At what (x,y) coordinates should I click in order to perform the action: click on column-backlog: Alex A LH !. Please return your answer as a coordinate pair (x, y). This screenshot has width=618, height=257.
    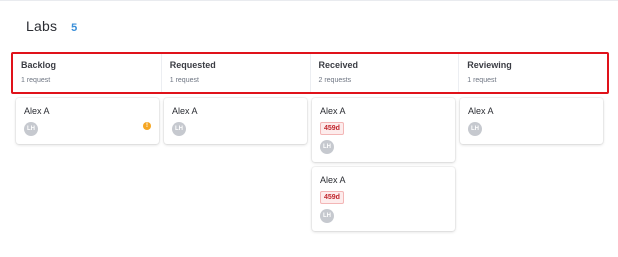
    Looking at the image, I should click on (87, 164).